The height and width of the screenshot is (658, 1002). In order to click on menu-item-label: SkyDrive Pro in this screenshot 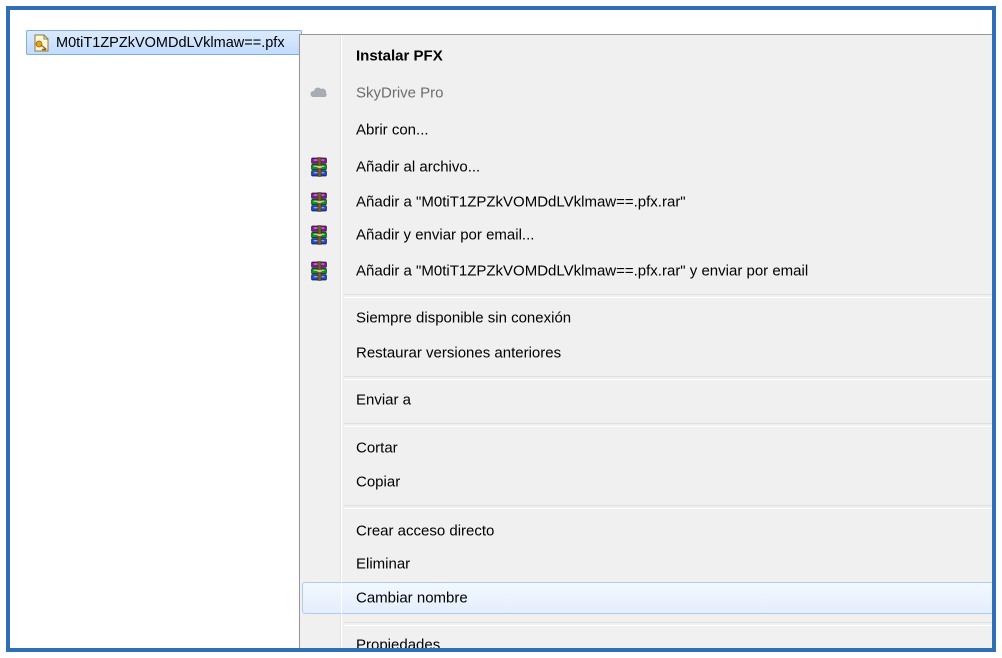, I will do `click(400, 93)`.